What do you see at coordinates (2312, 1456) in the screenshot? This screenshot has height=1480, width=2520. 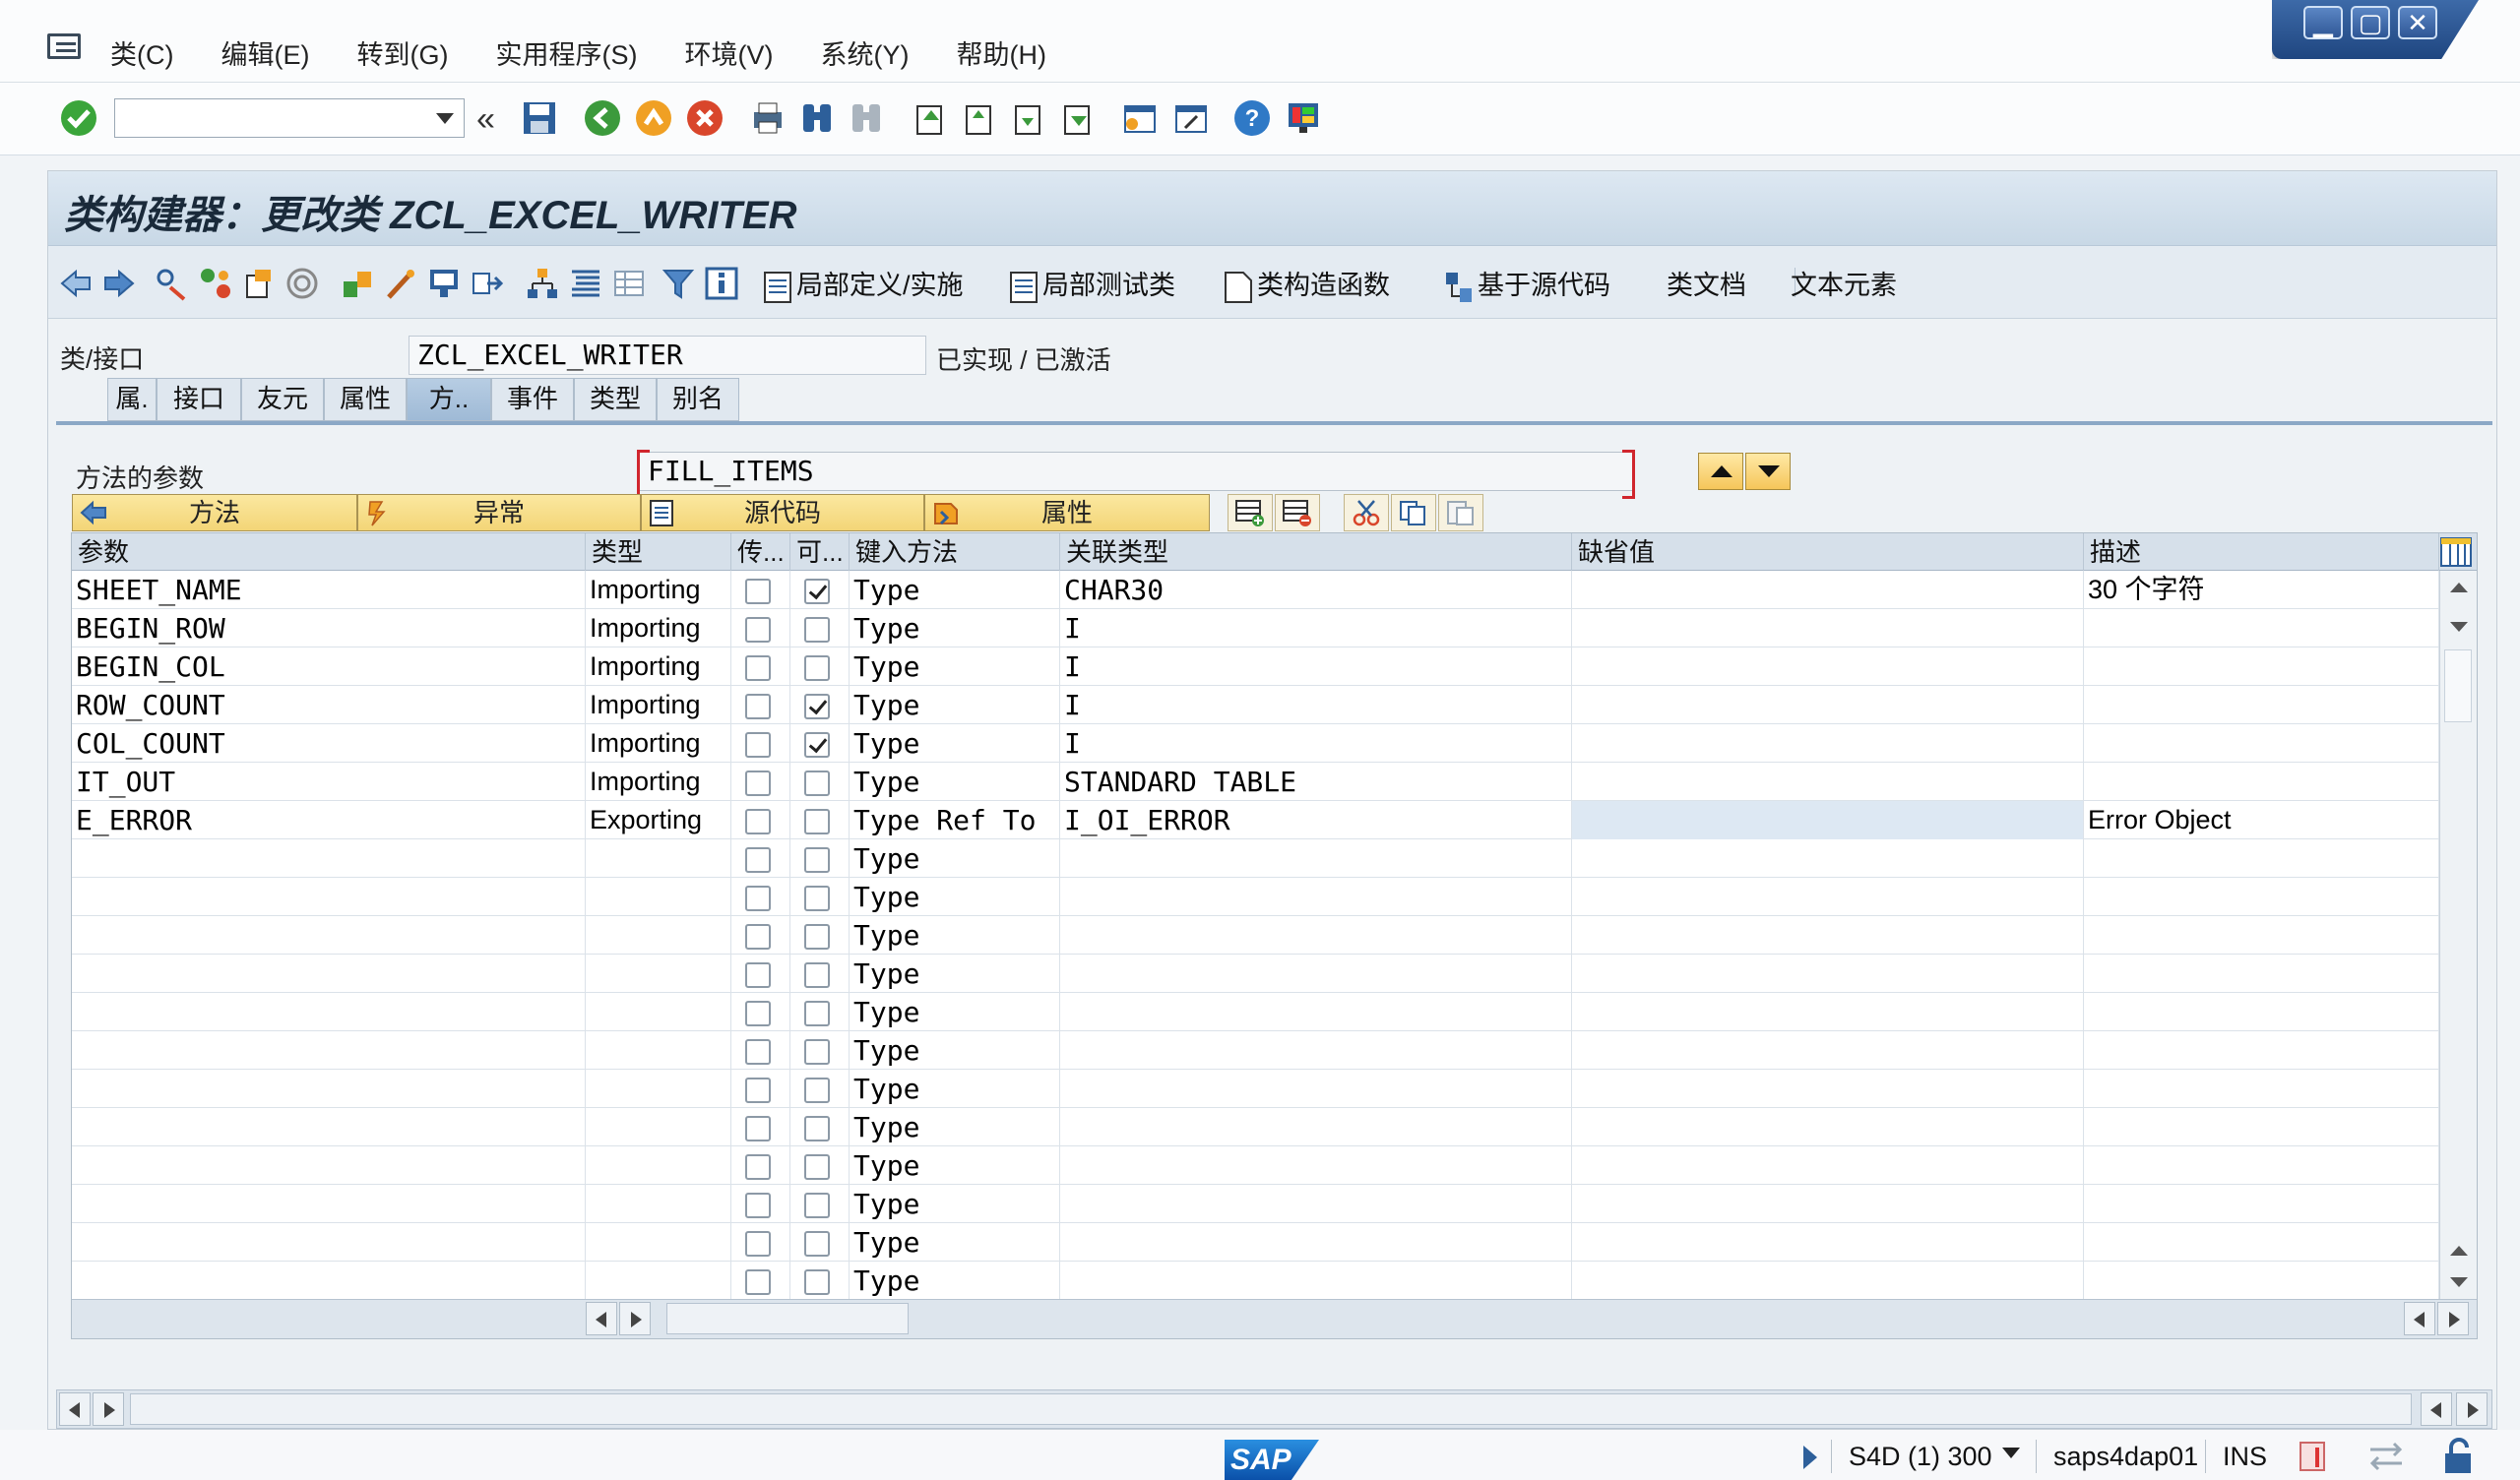 I see `layout-icon` at bounding box center [2312, 1456].